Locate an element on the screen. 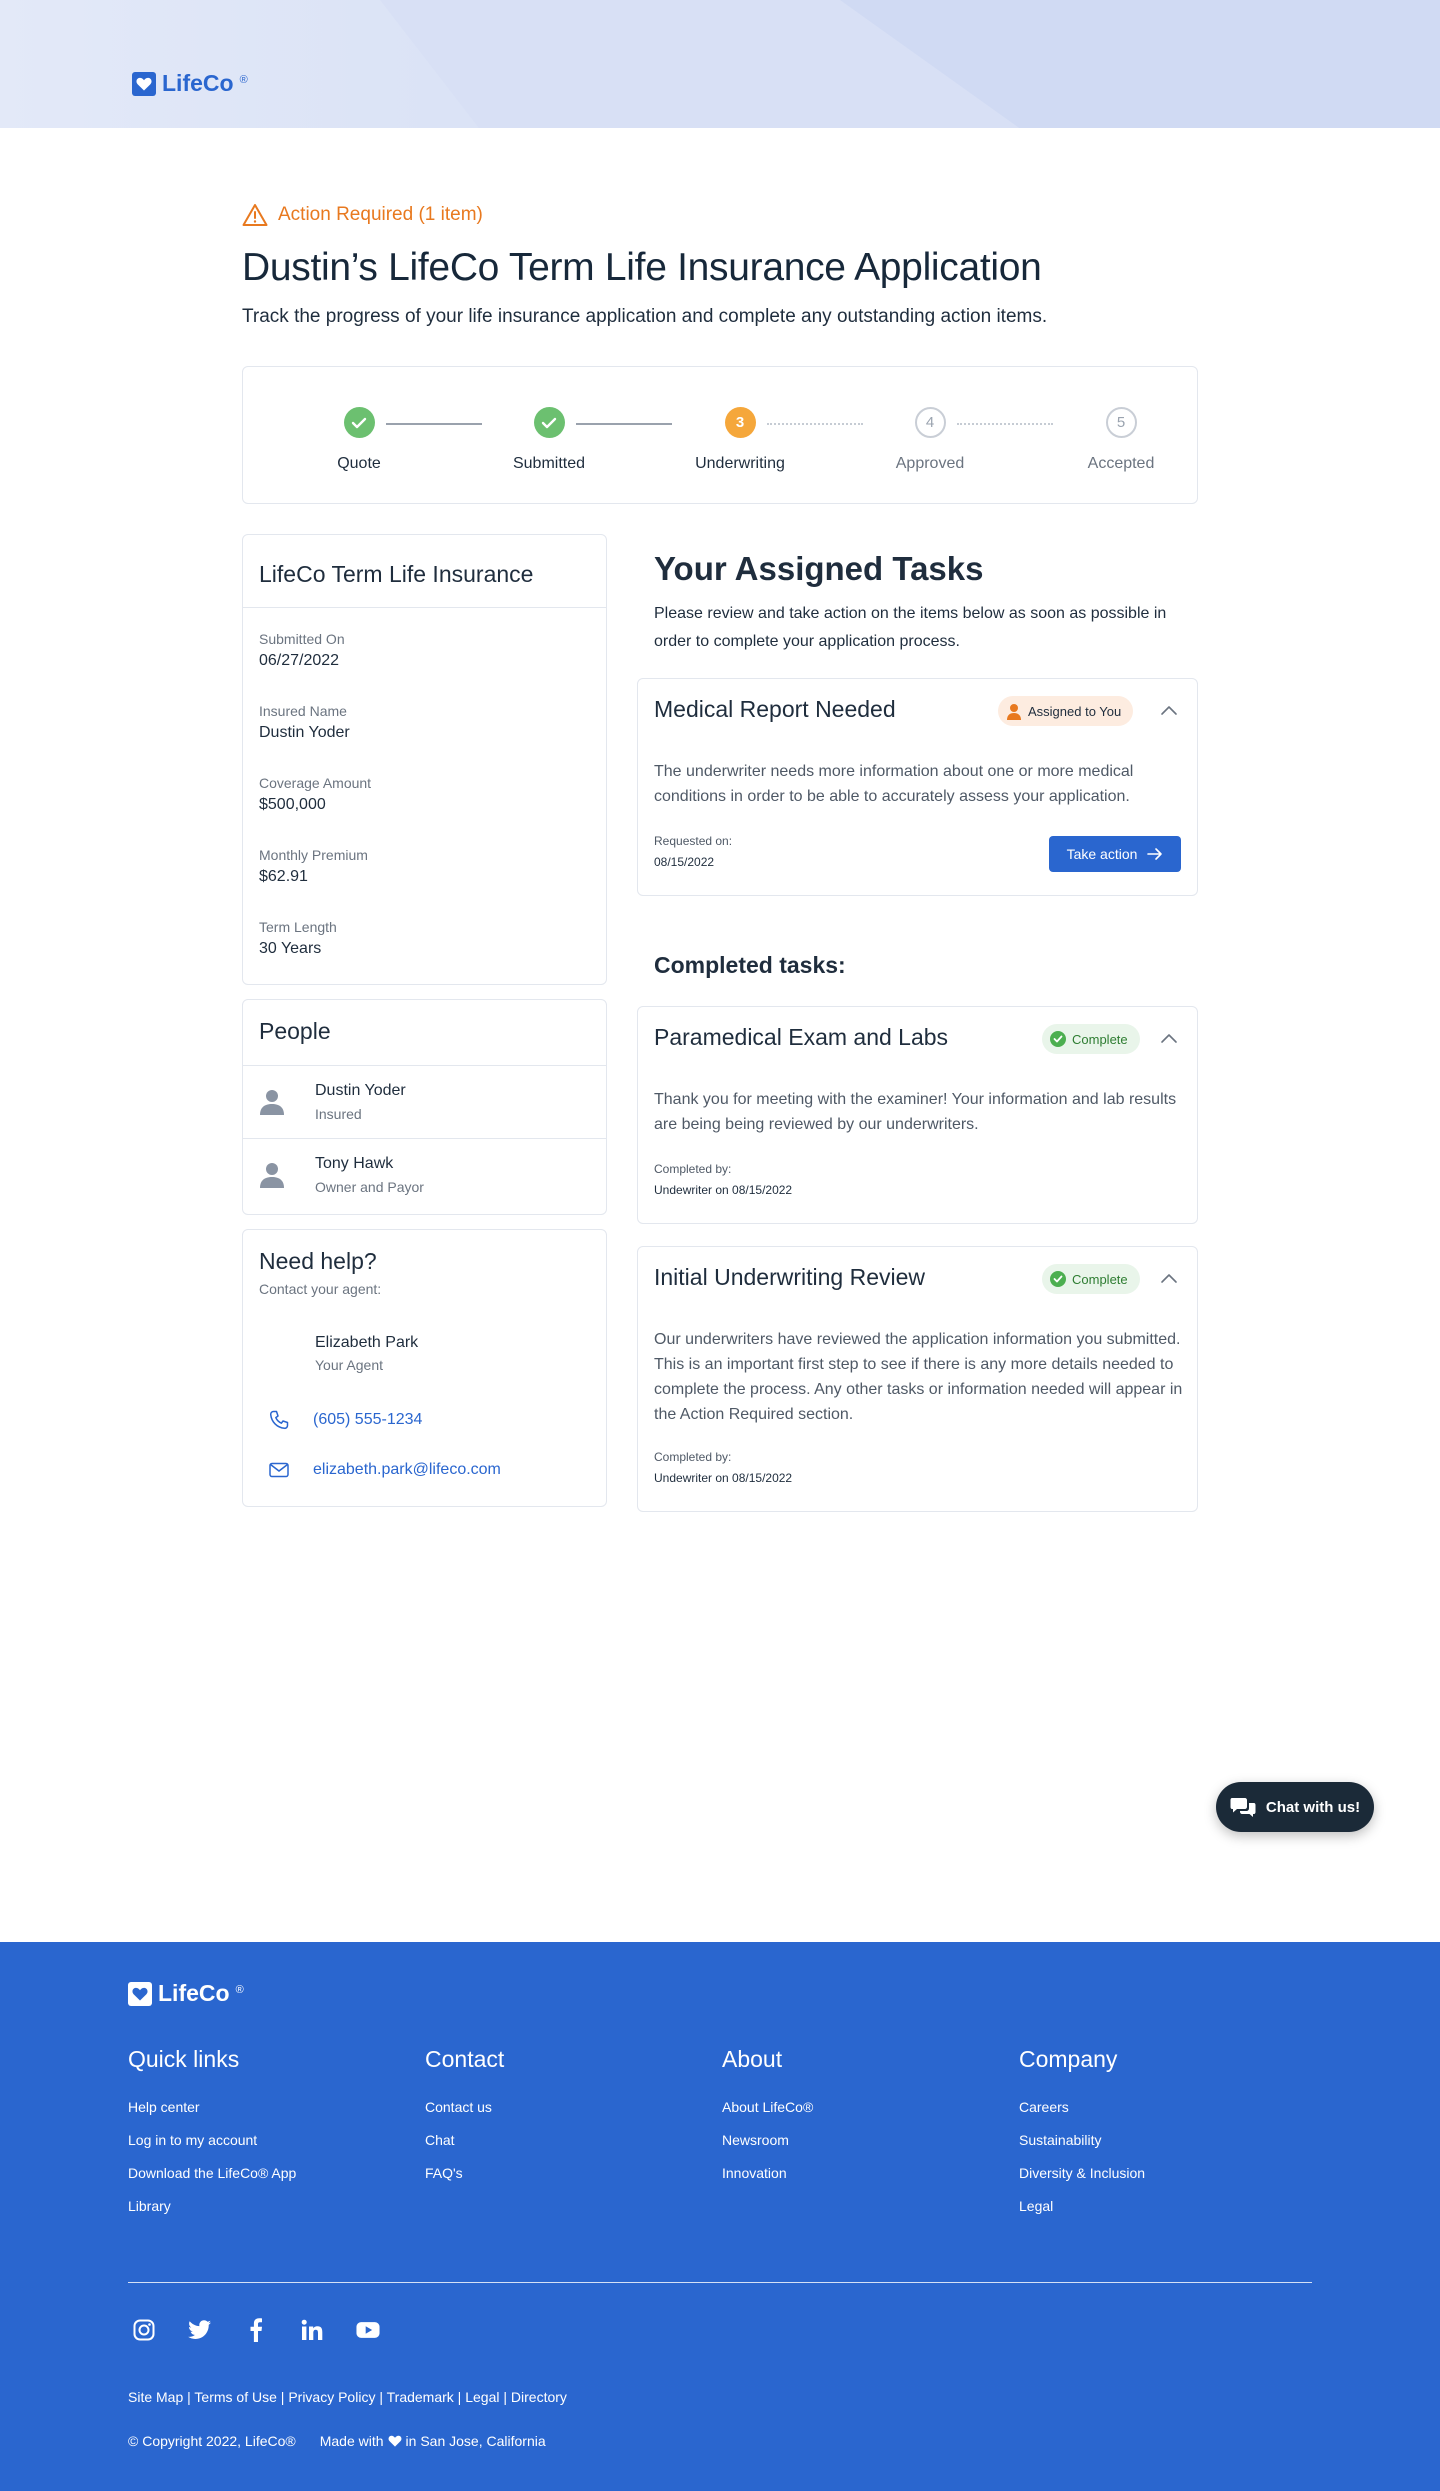 The height and width of the screenshot is (2491, 1440). completed-heading: Completed tasks: is located at coordinates (750, 965).